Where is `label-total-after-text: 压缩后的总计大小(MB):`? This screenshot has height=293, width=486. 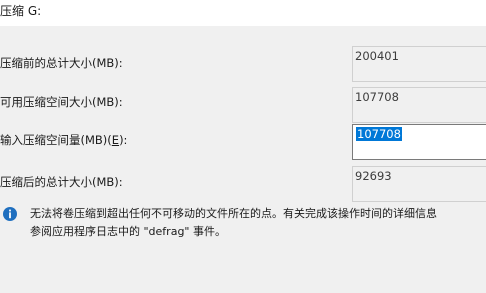
label-total-after-text: 压缩后的总计大小(MB): is located at coordinates (61, 182).